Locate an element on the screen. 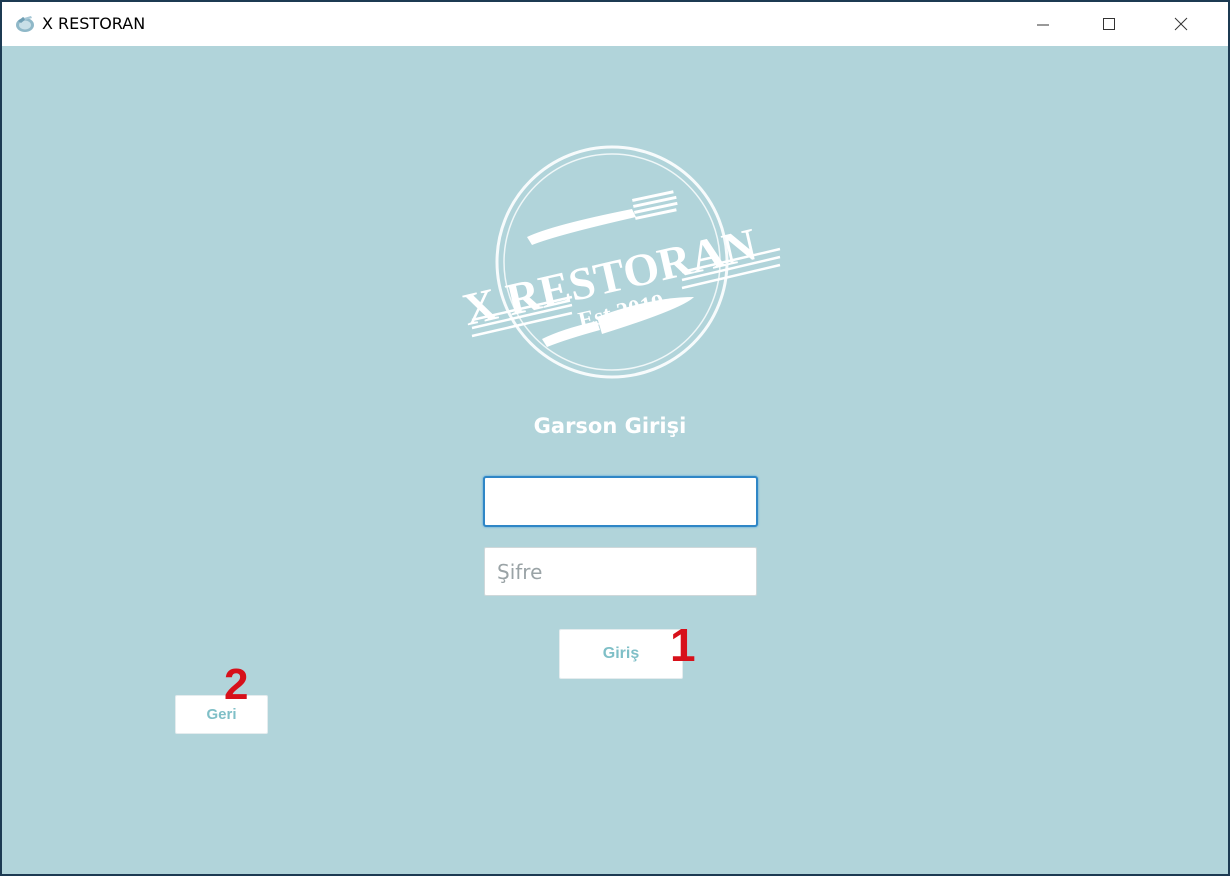 The width and height of the screenshot is (1230, 876). annotation-marker-2: 2 is located at coordinates (236, 684).